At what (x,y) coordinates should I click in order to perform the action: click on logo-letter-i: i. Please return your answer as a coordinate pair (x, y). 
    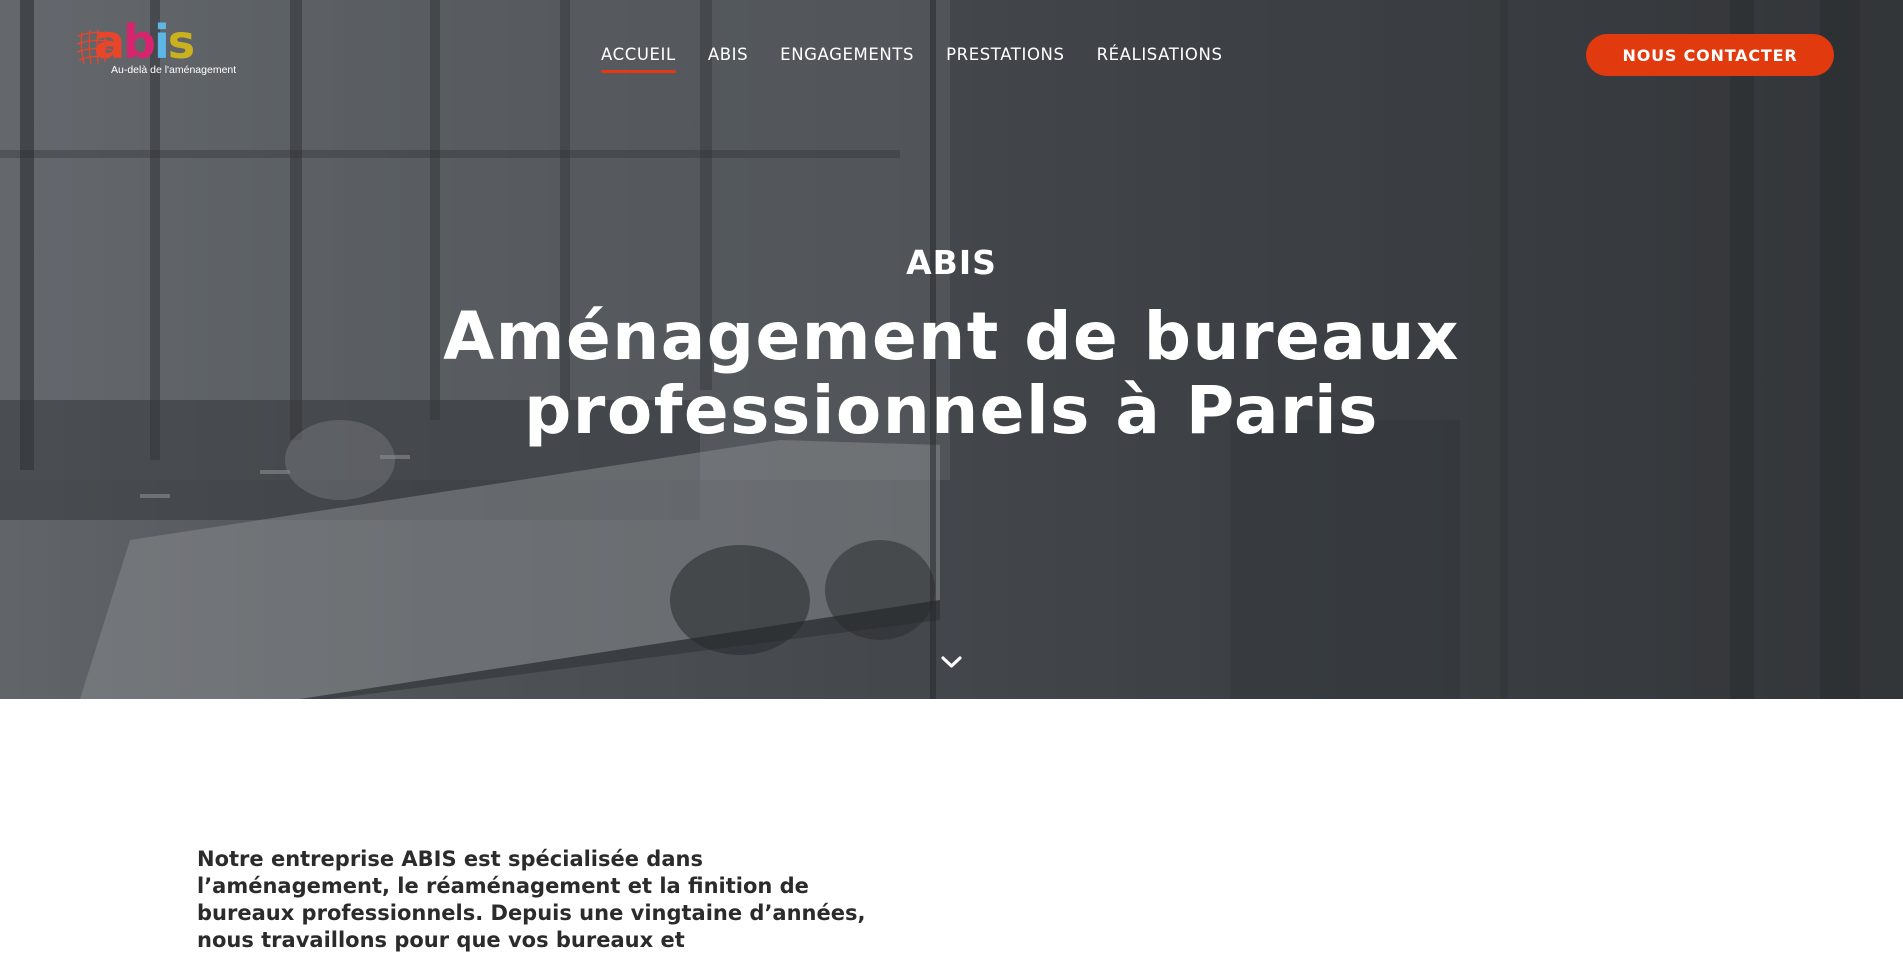
    Looking at the image, I should click on (161, 42).